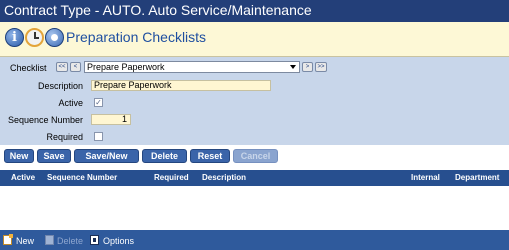 The image size is (509, 250). I want to click on column-header-required: Required, so click(171, 177).